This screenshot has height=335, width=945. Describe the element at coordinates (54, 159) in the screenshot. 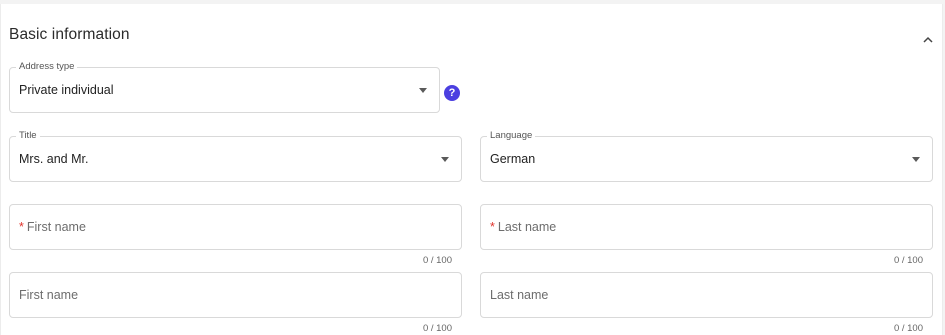

I see `title-value: Mrs. and Mr.` at that location.